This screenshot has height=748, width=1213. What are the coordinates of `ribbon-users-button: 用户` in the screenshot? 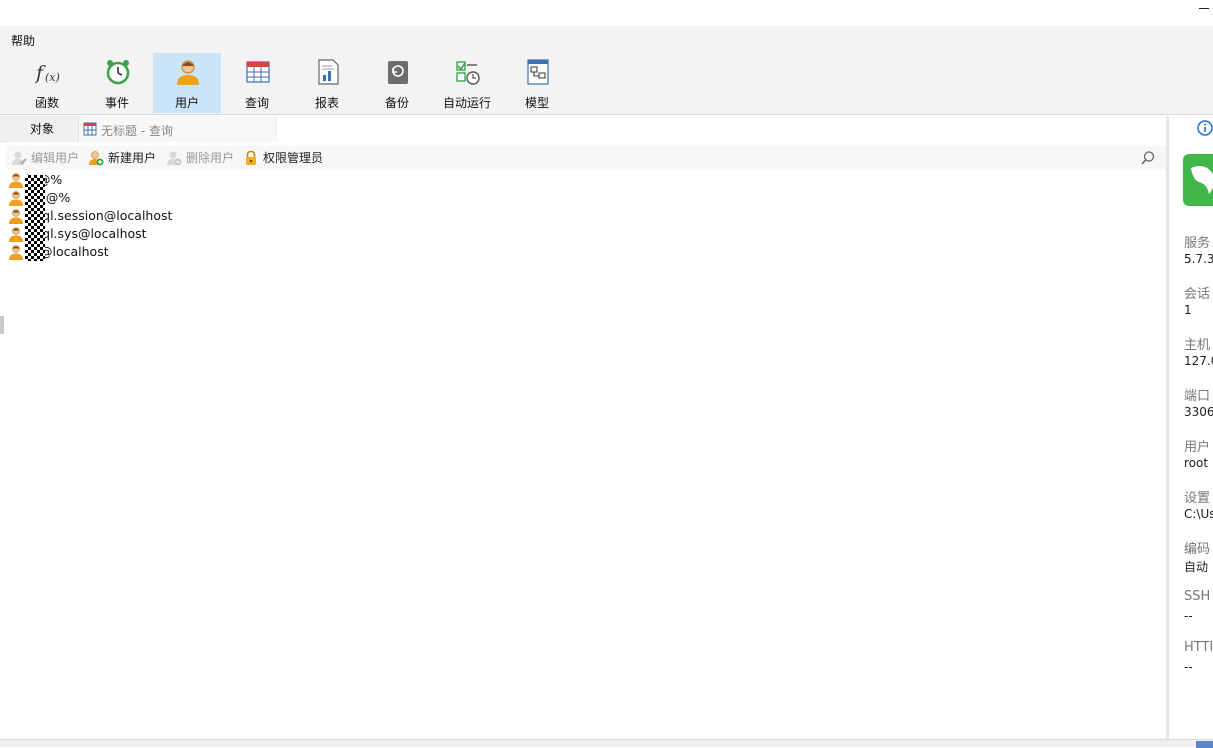 It's located at (187, 83).